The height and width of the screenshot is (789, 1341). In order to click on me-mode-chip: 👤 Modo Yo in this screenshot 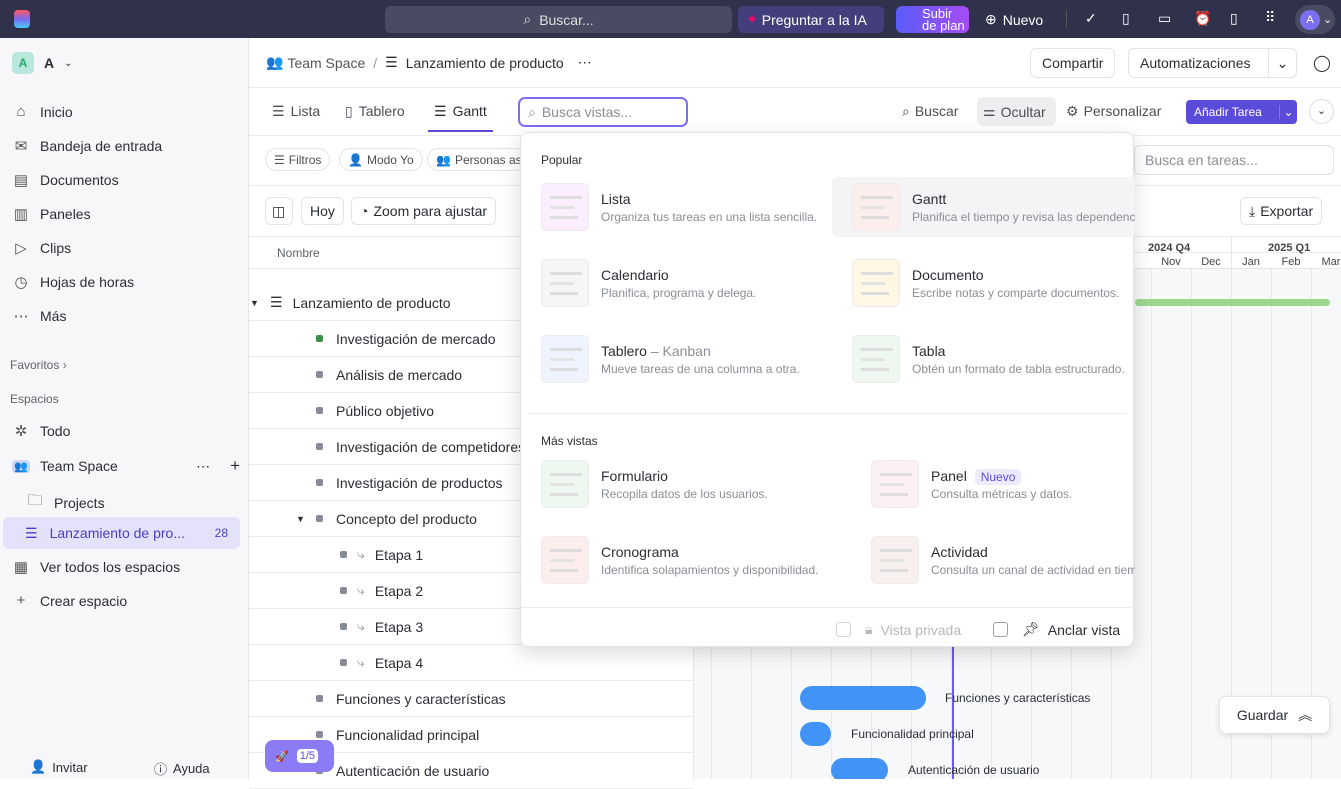, I will do `click(381, 159)`.